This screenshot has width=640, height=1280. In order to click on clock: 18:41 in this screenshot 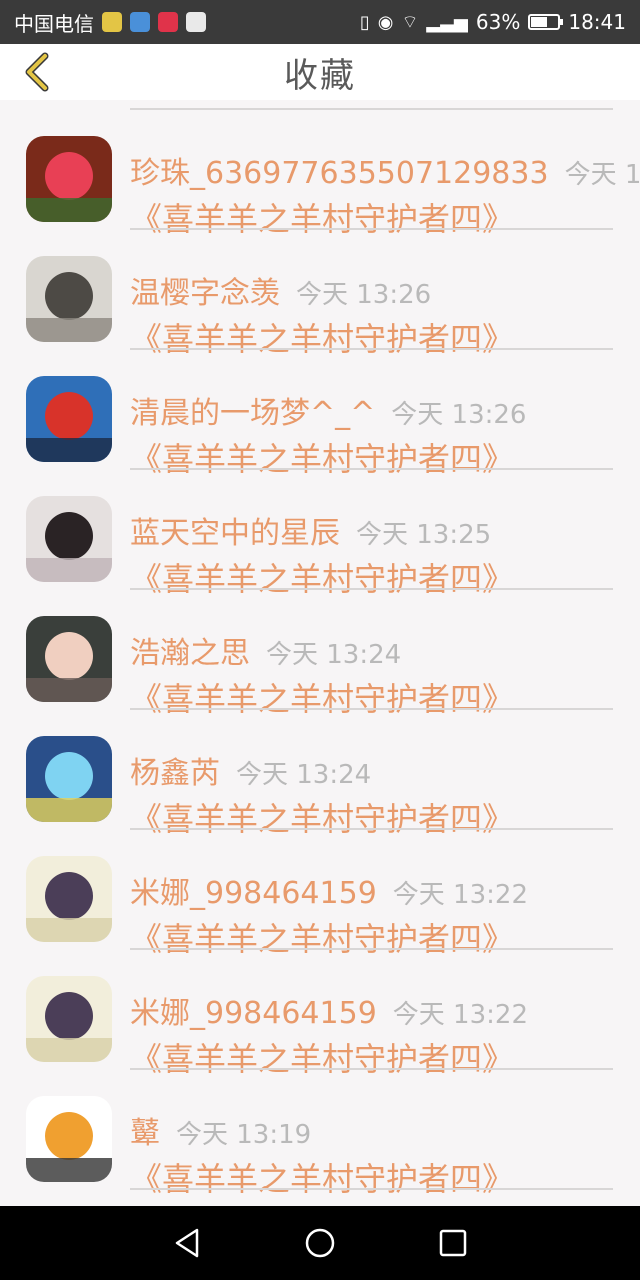, I will do `click(597, 22)`.